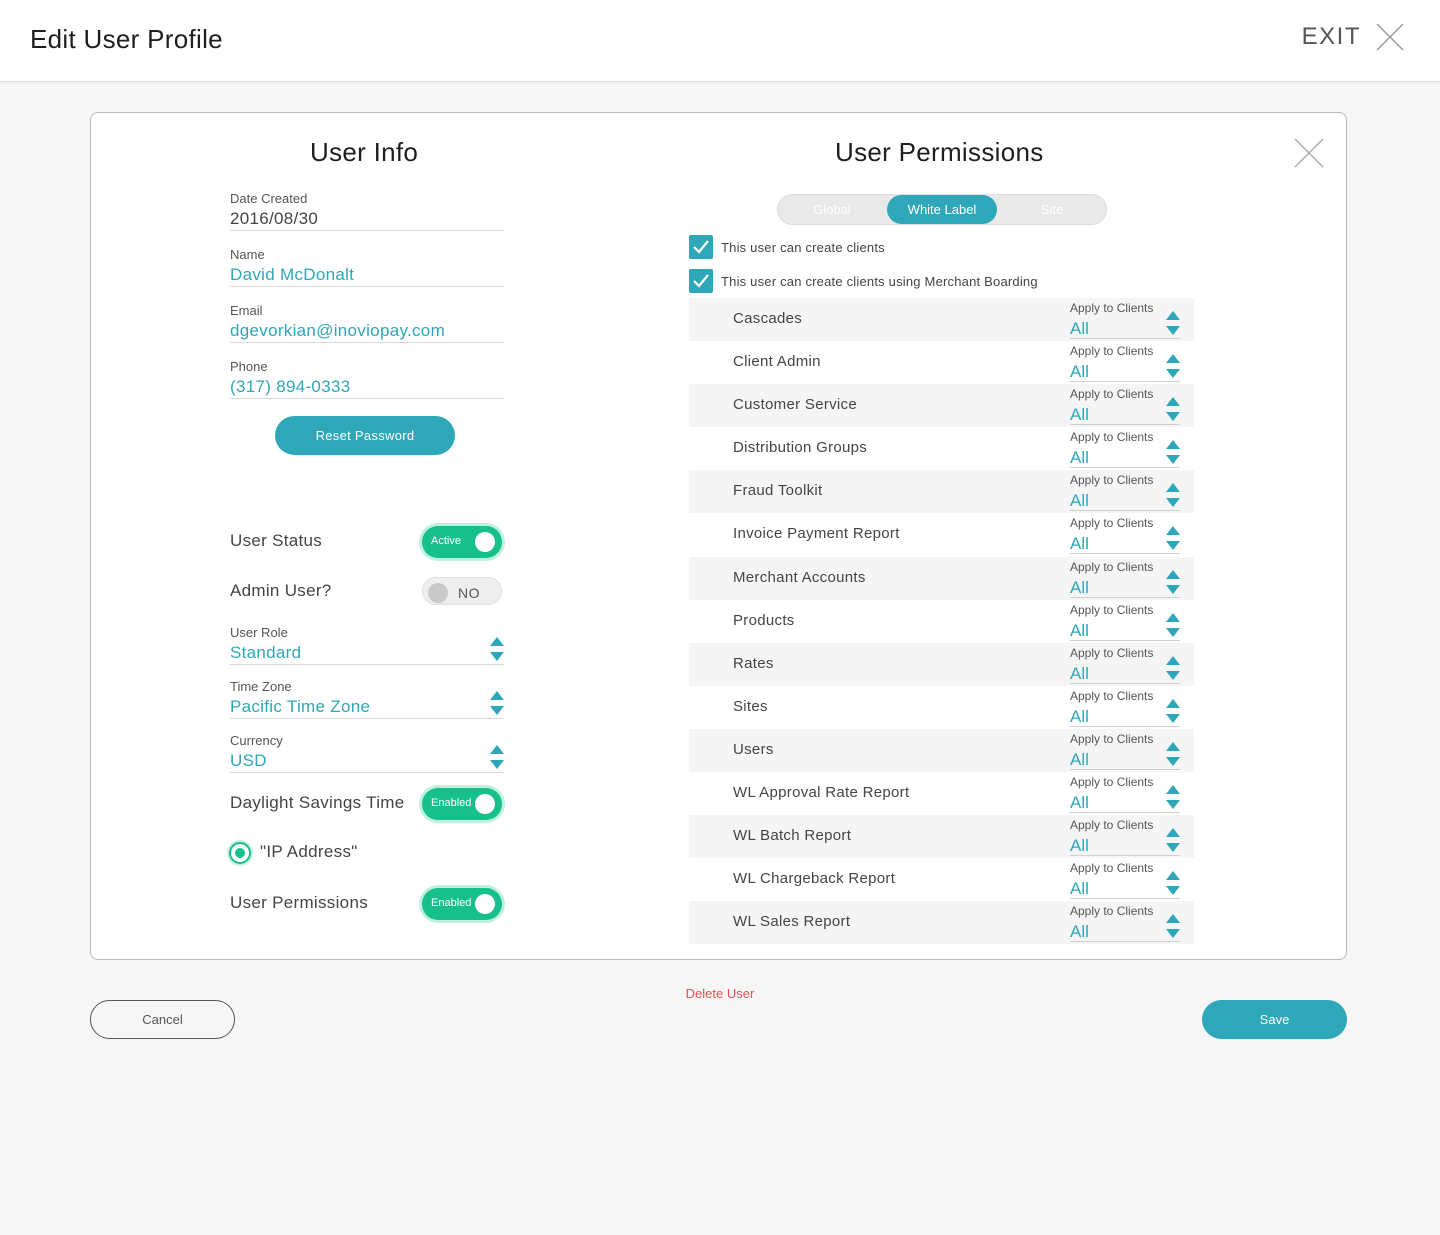 This screenshot has height=1235, width=1440. Describe the element at coordinates (162, 1019) in the screenshot. I see `cancel-button: Cancel` at that location.